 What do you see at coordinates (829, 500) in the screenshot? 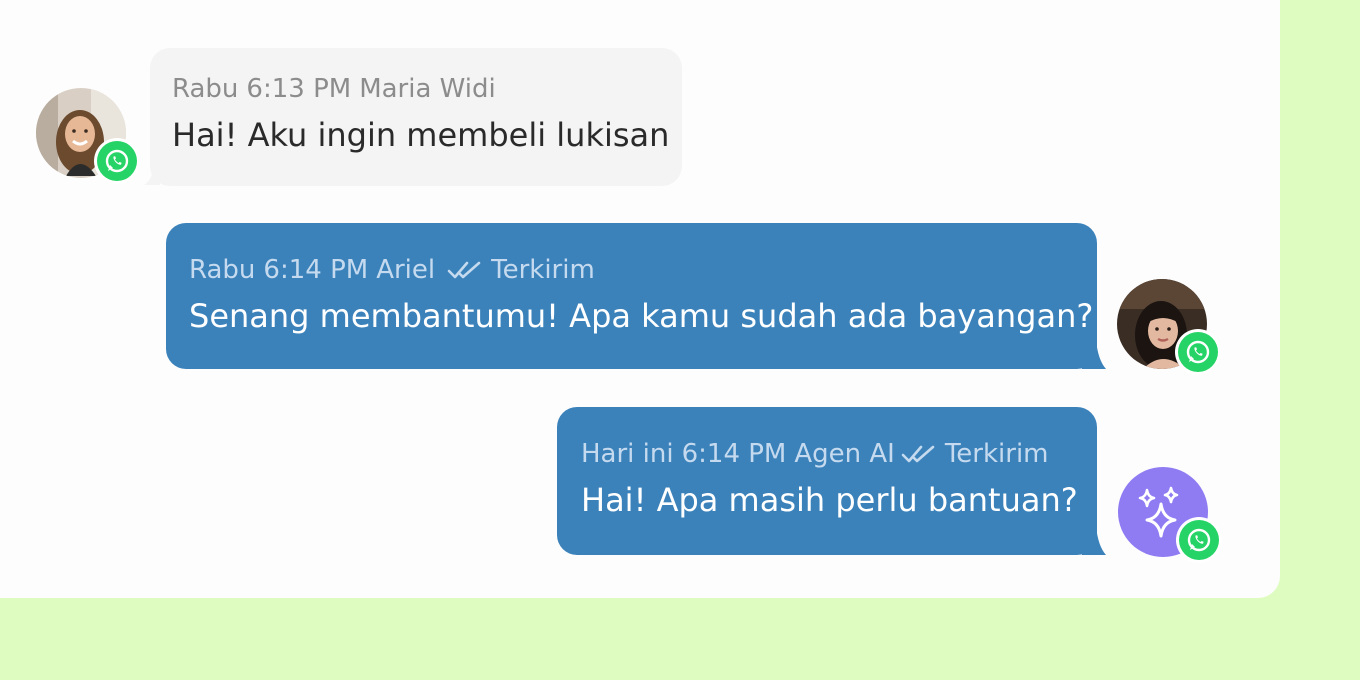
I see `message-text: Hai! Apa masih perlu bantuan?` at bounding box center [829, 500].